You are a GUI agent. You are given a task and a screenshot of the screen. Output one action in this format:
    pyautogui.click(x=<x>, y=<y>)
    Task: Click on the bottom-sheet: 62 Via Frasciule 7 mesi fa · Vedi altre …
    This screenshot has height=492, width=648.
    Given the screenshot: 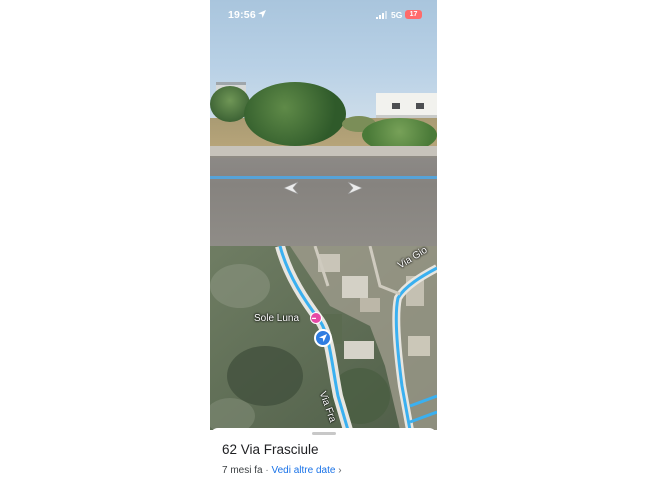 What is the action you would take?
    pyautogui.click(x=323, y=460)
    